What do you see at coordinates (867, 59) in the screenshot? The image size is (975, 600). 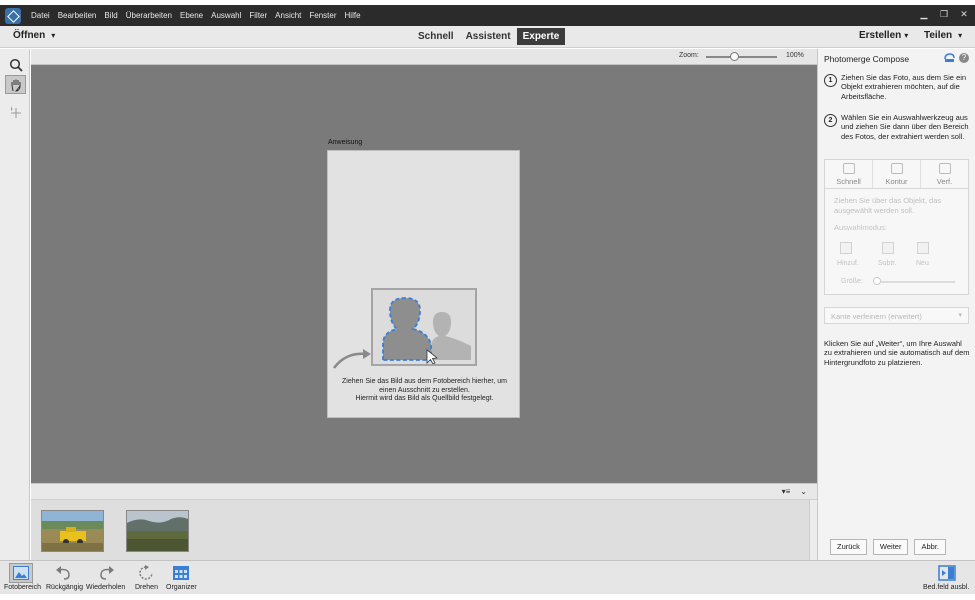 I see `panel-title: Photomerge Compose` at bounding box center [867, 59].